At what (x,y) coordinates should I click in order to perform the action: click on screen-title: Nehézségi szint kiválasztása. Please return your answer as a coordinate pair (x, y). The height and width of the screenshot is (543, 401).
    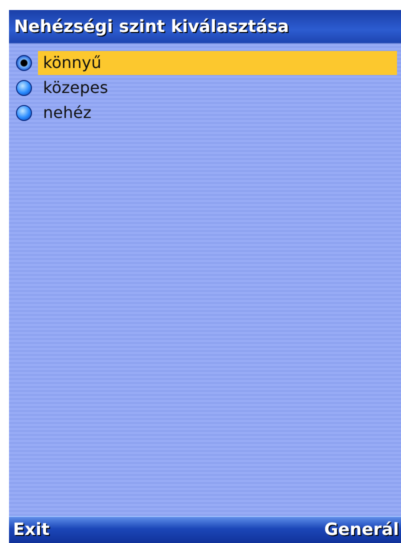
    Looking at the image, I should click on (152, 26).